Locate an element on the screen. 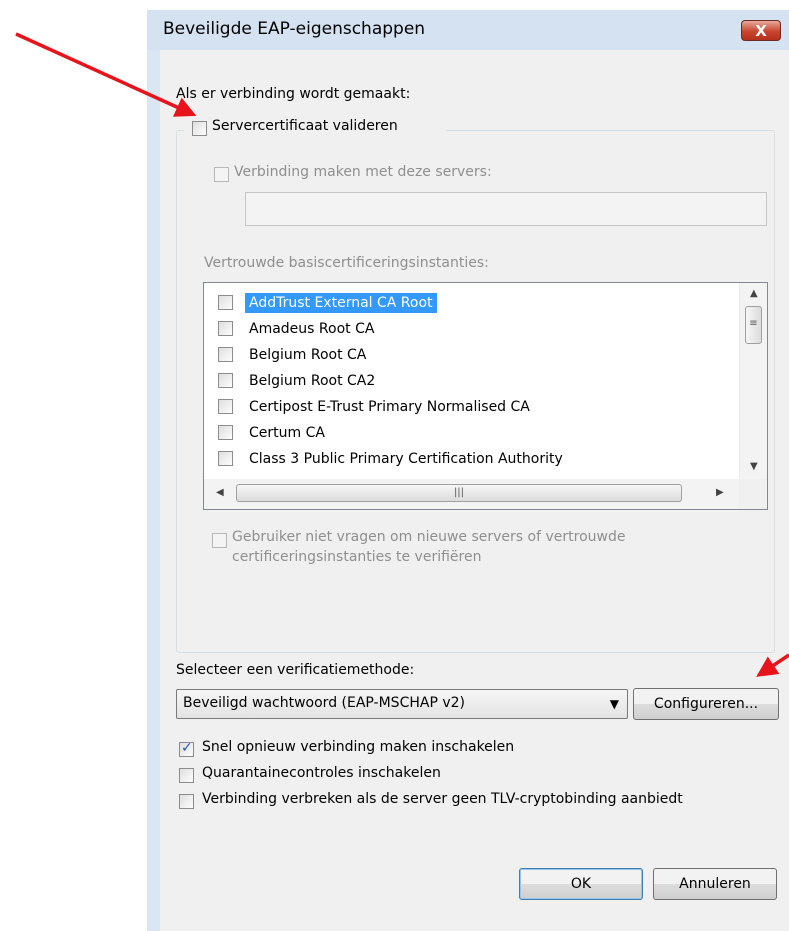 The height and width of the screenshot is (931, 789). fast-reconnect-checkbox: ✓ is located at coordinates (186, 748).